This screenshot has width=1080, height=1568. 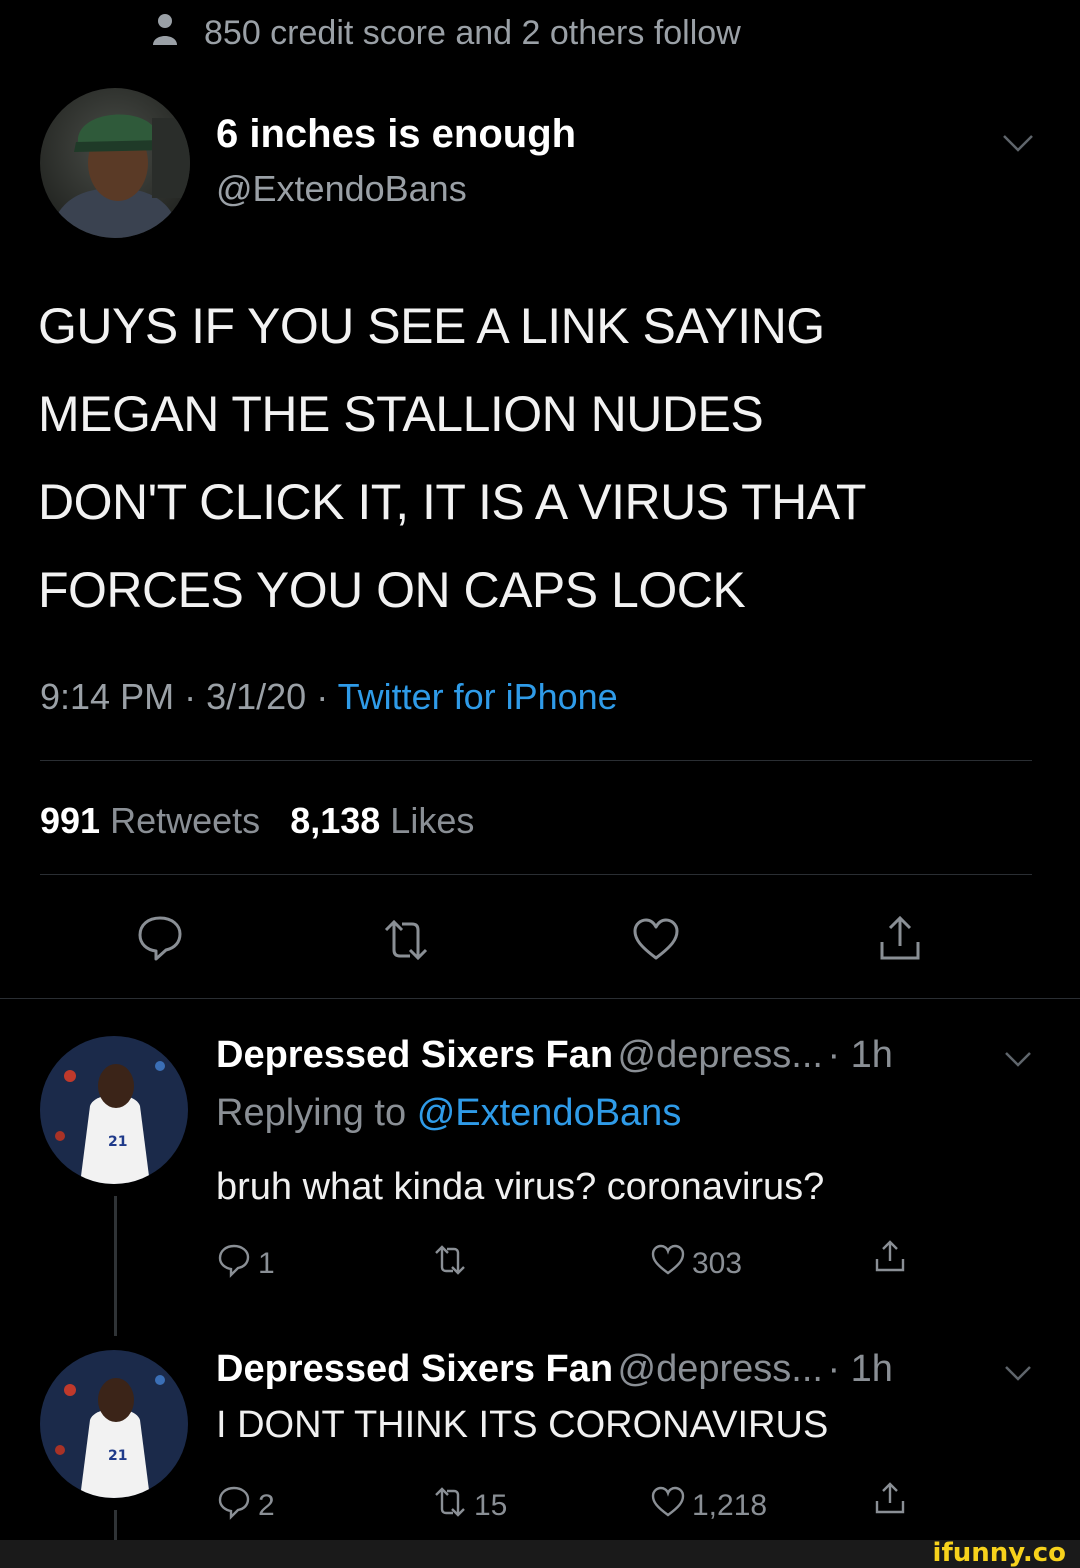 I want to click on reply-like-button: 303, so click(x=696, y=1264).